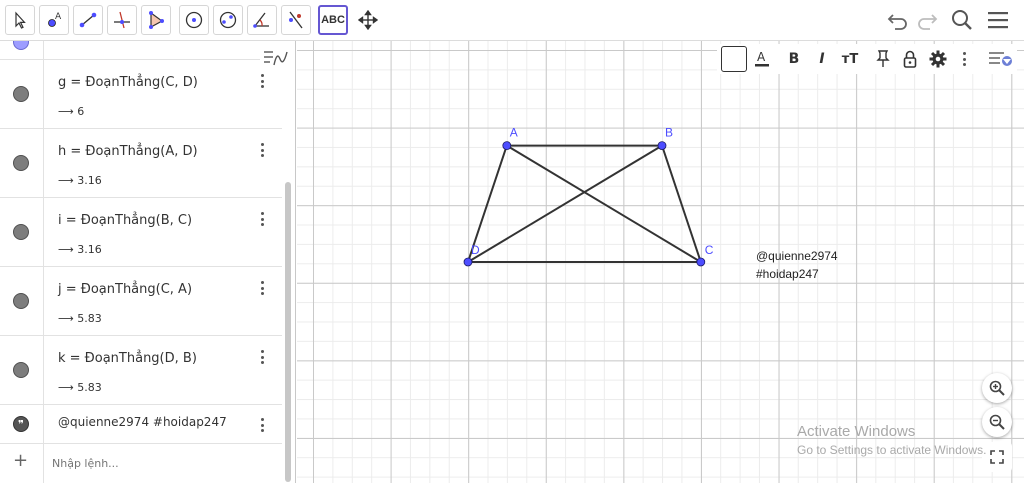  Describe the element at coordinates (898, 20) in the screenshot. I see `undo-icon` at that location.